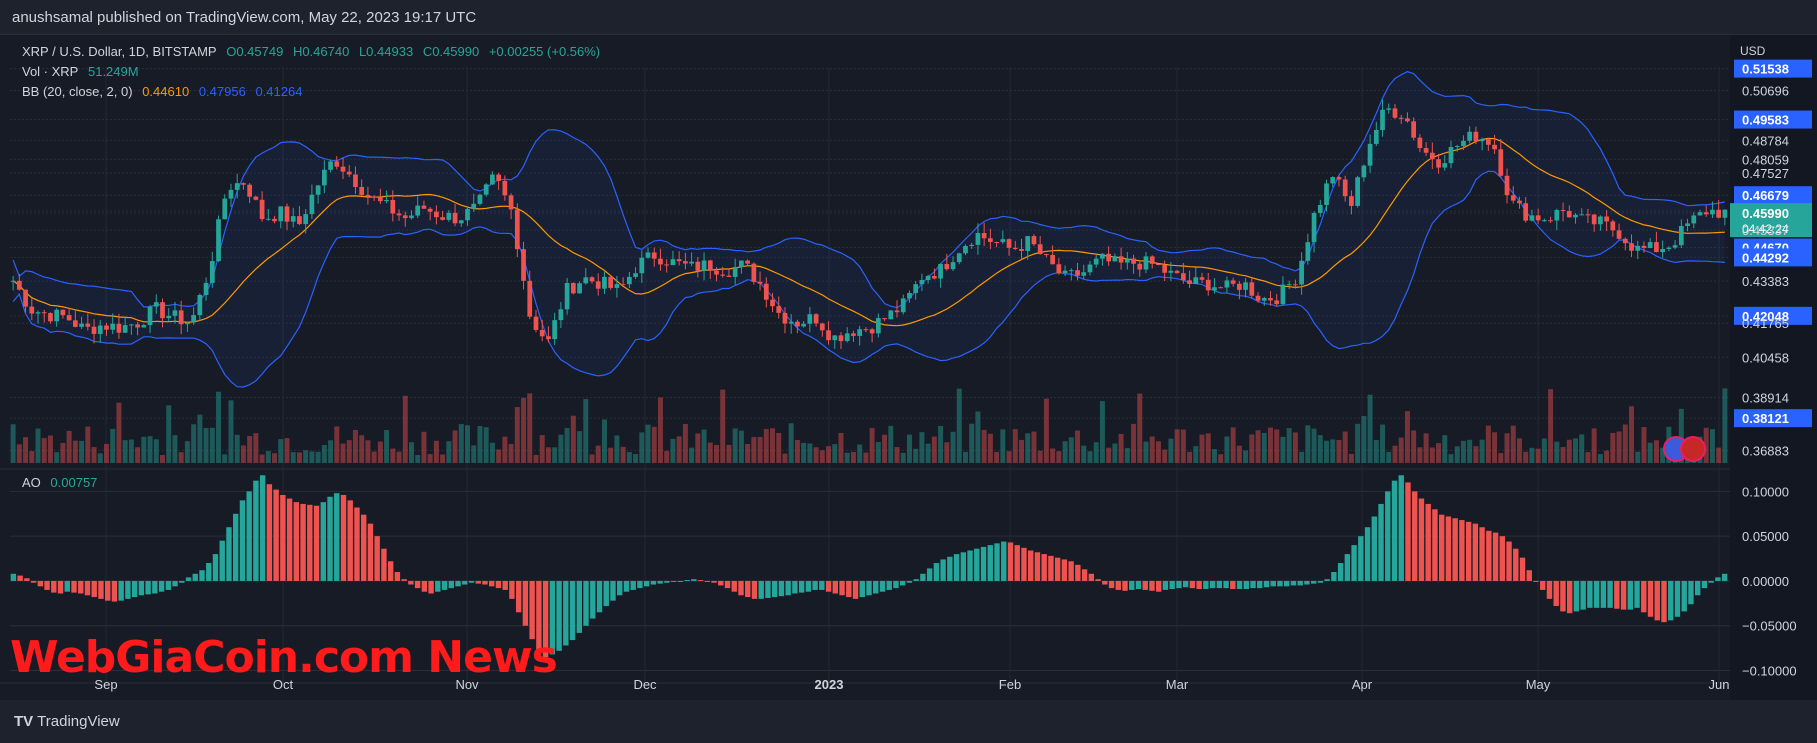 The width and height of the screenshot is (1817, 743). Describe the element at coordinates (50, 71) in the screenshot. I see `volume-label: Vol · XRP` at that location.